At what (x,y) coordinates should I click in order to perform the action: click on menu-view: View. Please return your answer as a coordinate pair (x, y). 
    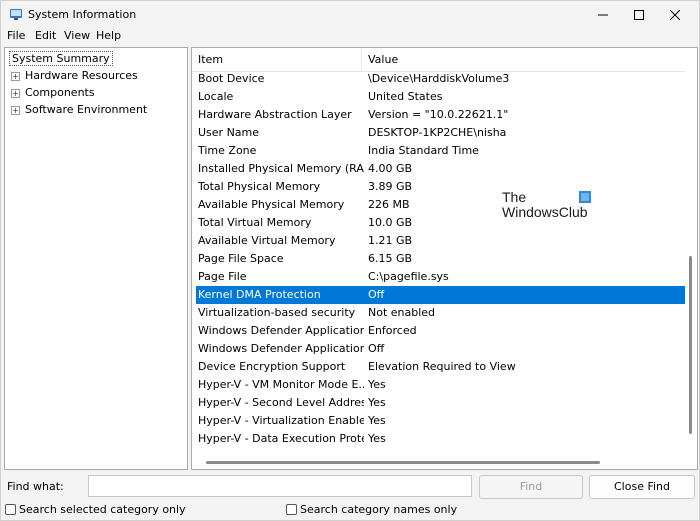
    Looking at the image, I should click on (77, 35).